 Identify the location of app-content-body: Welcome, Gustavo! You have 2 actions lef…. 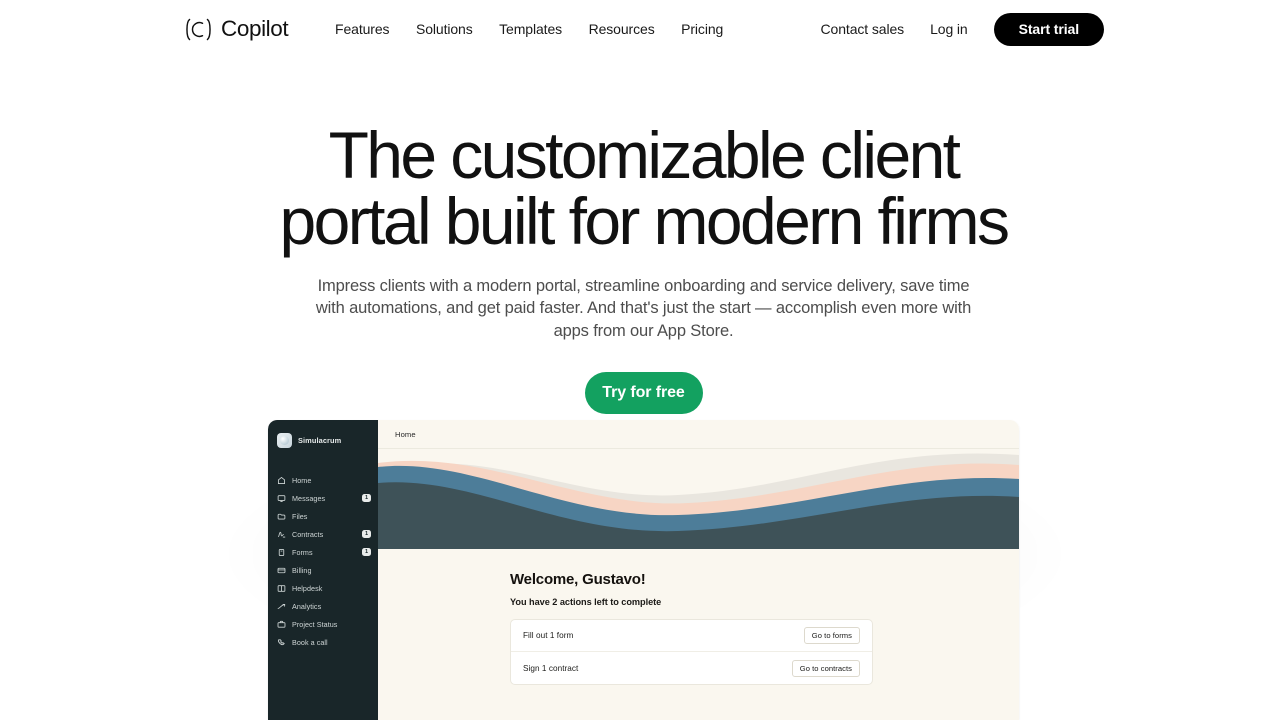
(698, 617).